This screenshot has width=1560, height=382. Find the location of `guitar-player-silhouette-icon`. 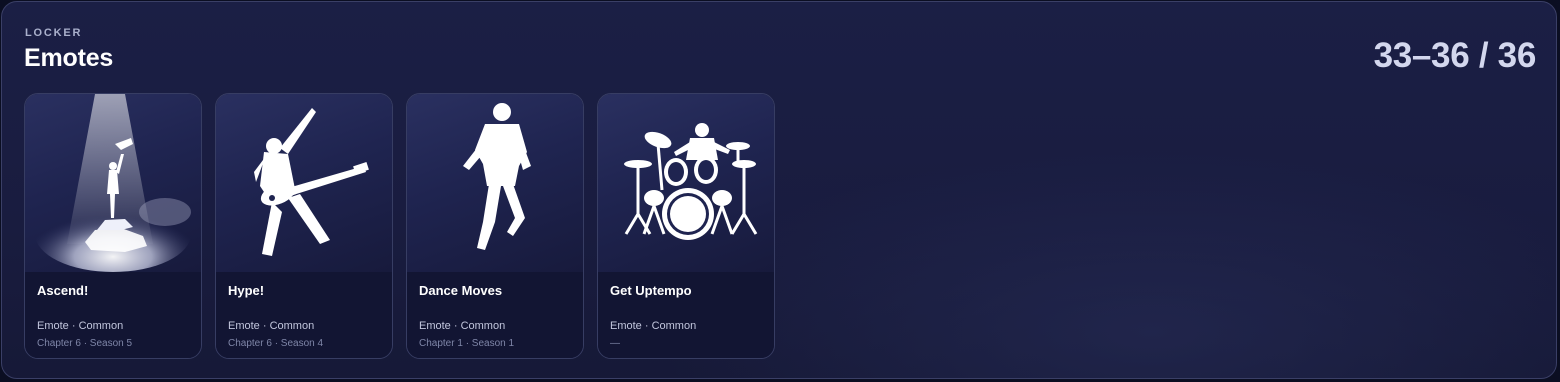

guitar-player-silhouette-icon is located at coordinates (311, 182).